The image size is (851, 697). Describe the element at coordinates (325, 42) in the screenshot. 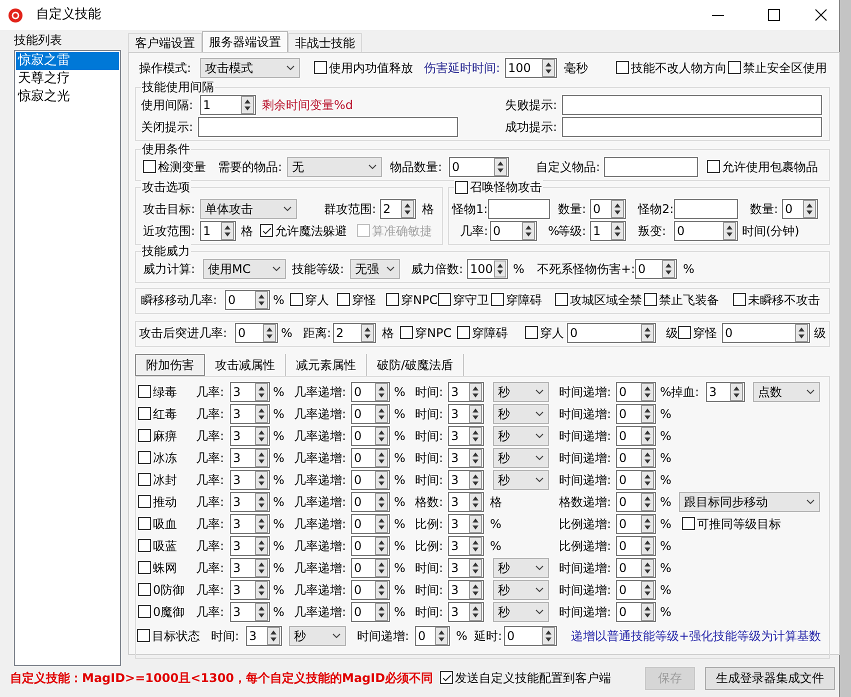

I see `tab: 非战士技能` at that location.